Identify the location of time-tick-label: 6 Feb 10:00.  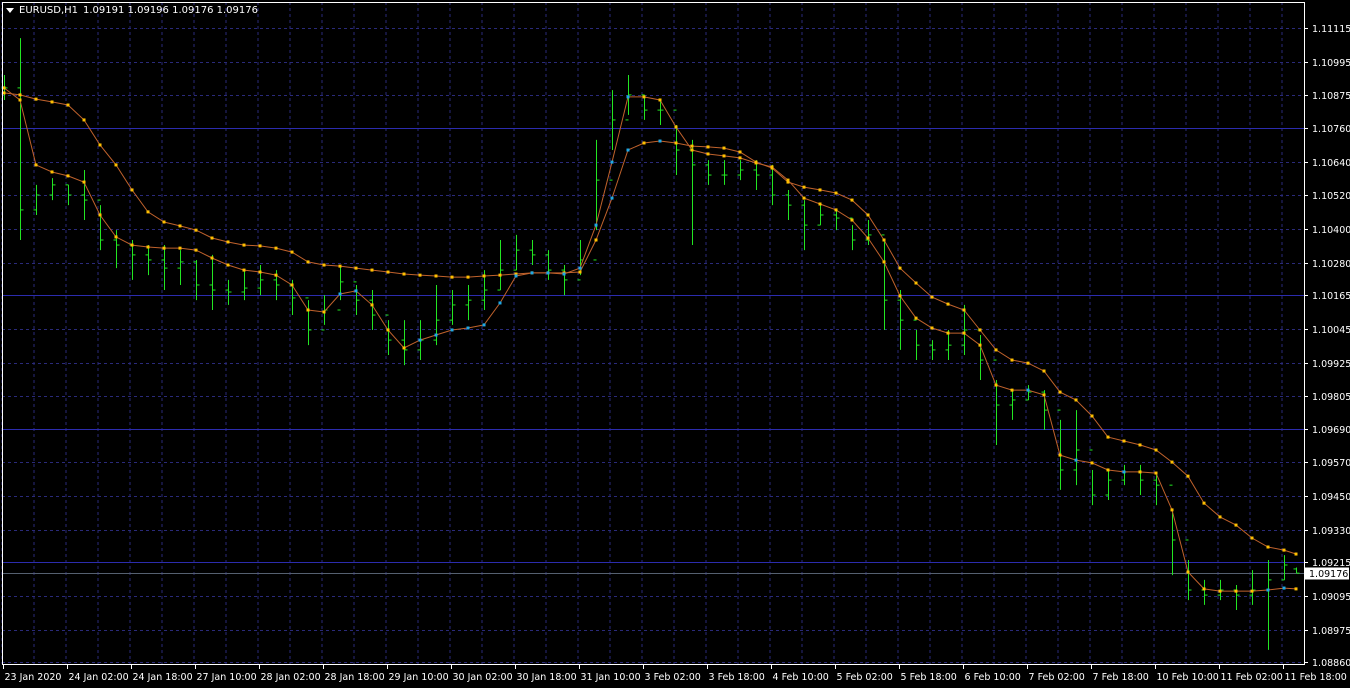
(993, 677).